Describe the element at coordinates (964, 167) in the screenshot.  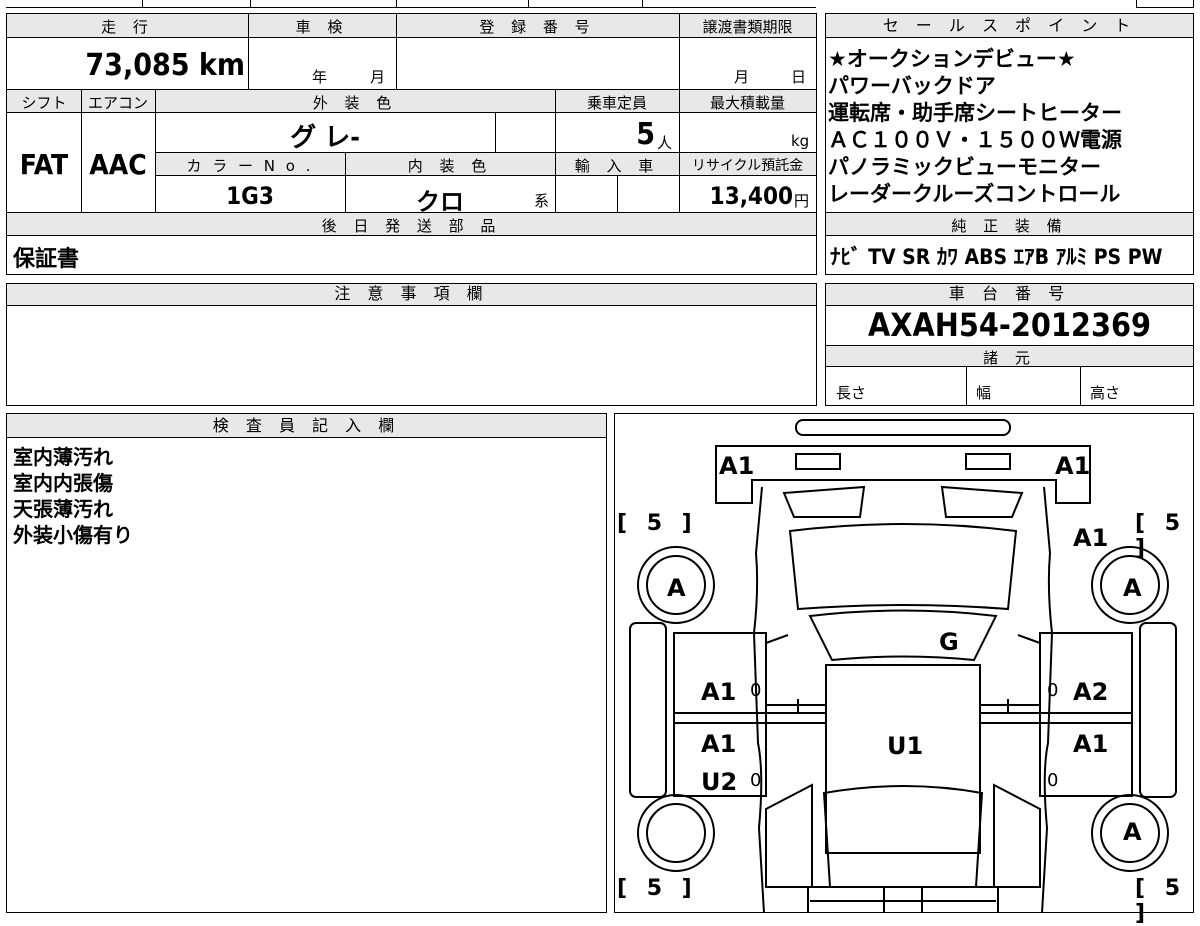
I see `sales-point-item: パノラミックビューモニター` at that location.